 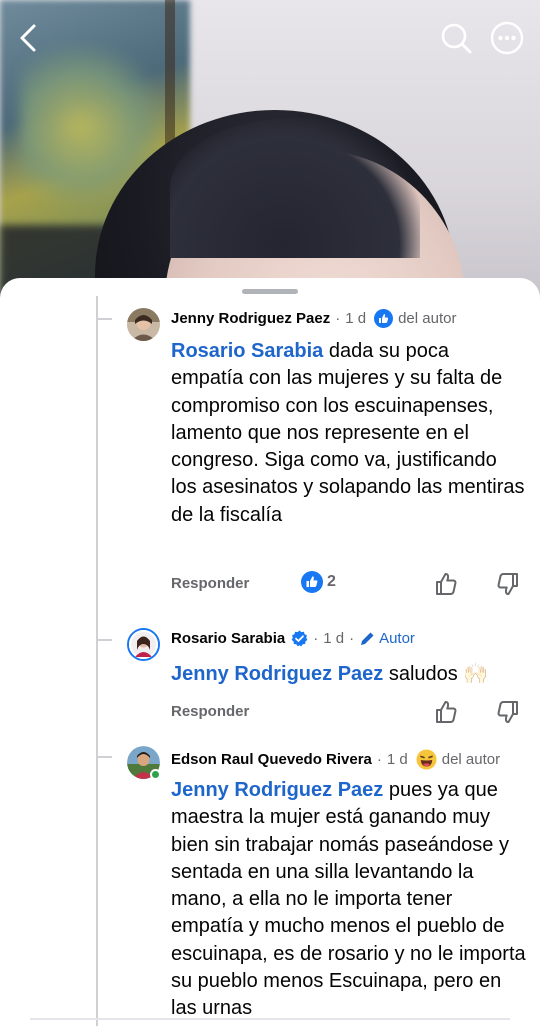 I want to click on search-button, so click(x=456, y=38).